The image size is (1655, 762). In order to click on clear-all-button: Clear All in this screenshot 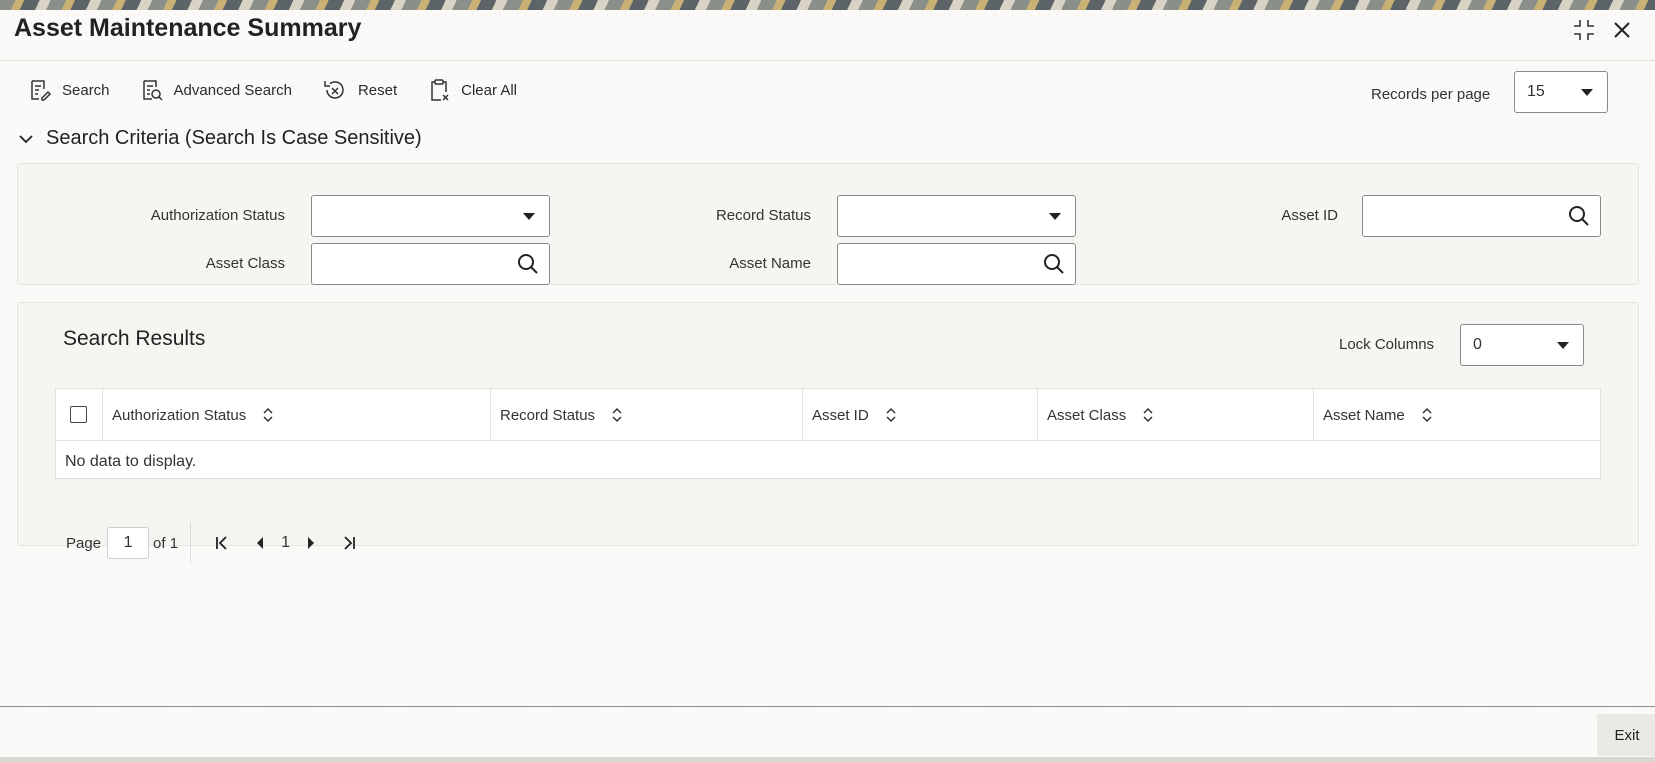, I will do `click(472, 90)`.